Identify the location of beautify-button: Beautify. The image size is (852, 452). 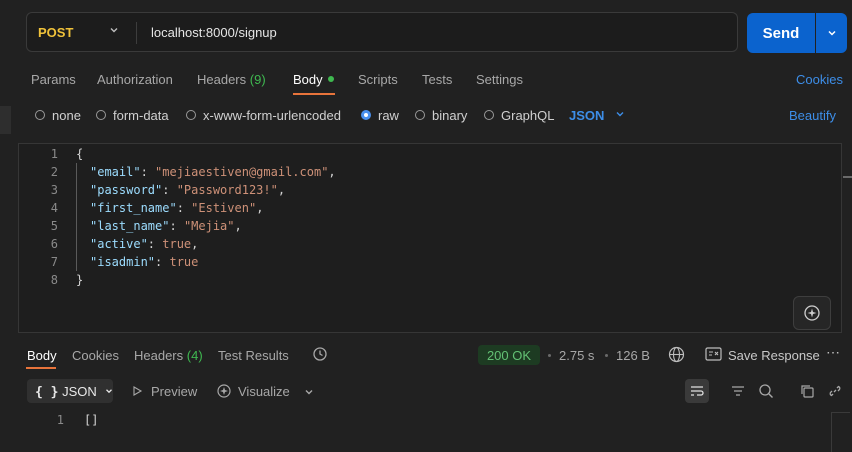
(812, 115).